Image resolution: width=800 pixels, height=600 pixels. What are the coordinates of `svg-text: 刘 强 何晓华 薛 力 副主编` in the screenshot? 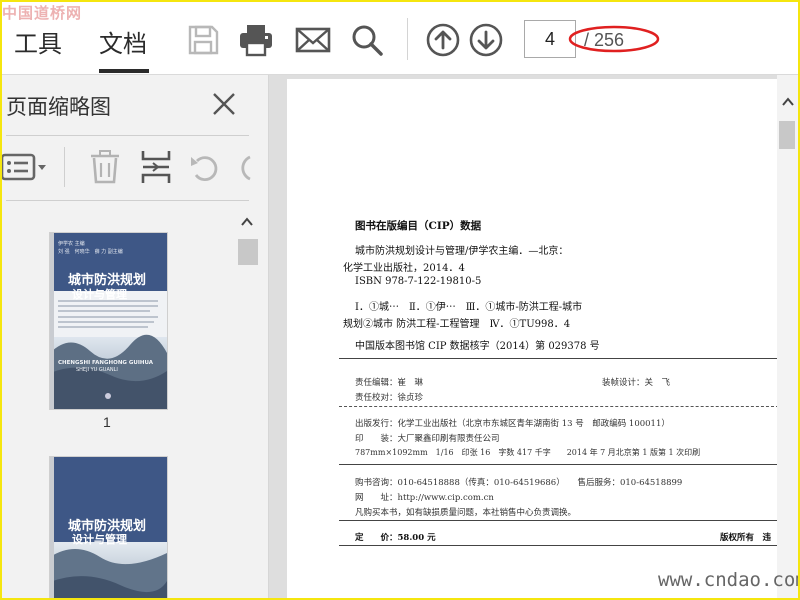 It's located at (90, 251).